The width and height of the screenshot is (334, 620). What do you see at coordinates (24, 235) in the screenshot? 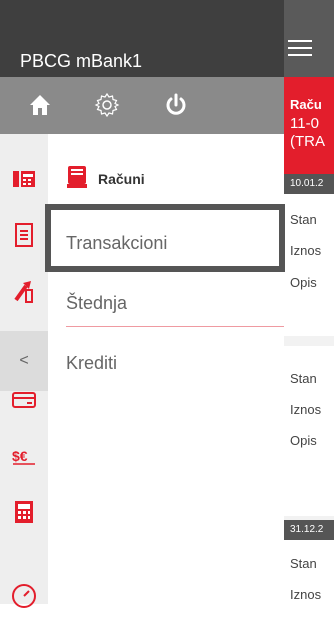
I see `transactions-doc-icon` at bounding box center [24, 235].